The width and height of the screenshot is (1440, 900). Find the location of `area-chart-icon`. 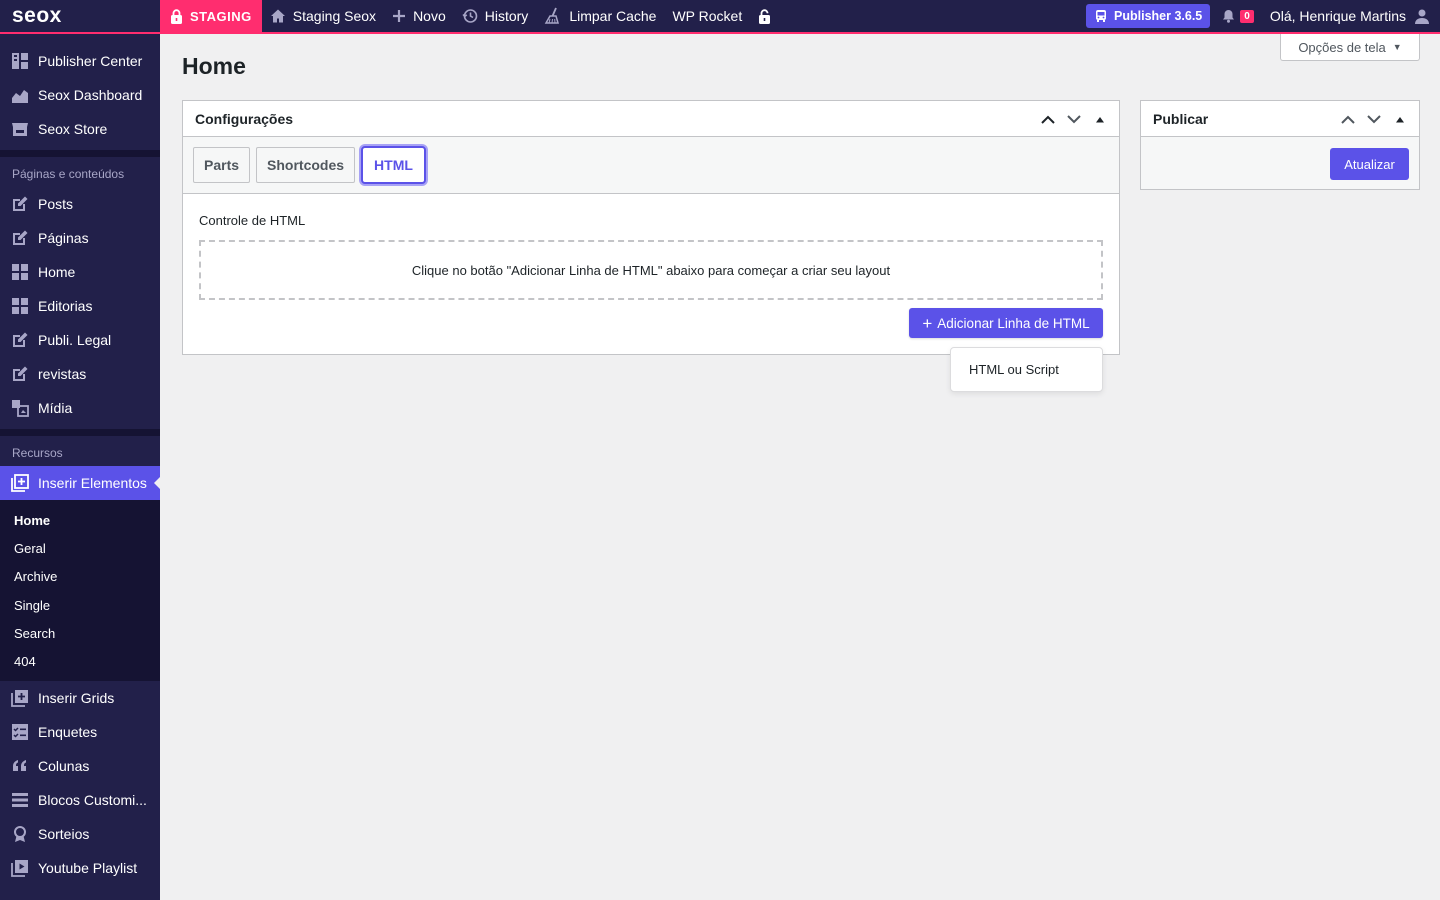

area-chart-icon is located at coordinates (20, 95).